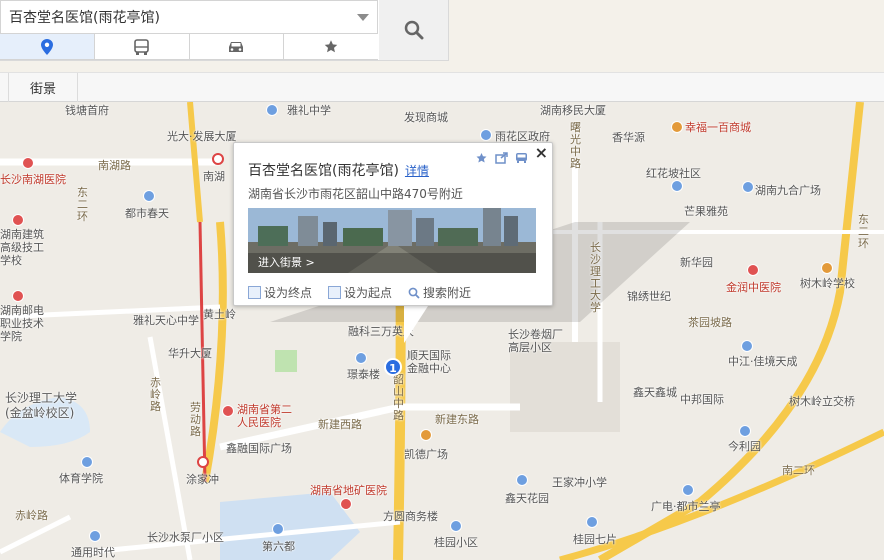 This screenshot has width=884, height=560. Describe the element at coordinates (40, 413) in the screenshot. I see `map-label: (金盆岭校区)` at that location.